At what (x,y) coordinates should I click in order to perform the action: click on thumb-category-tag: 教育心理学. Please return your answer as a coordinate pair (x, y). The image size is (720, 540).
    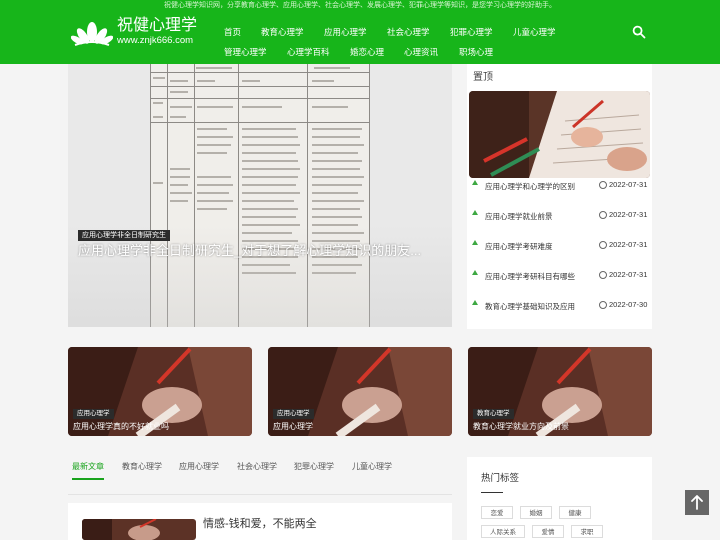
    Looking at the image, I should click on (493, 414).